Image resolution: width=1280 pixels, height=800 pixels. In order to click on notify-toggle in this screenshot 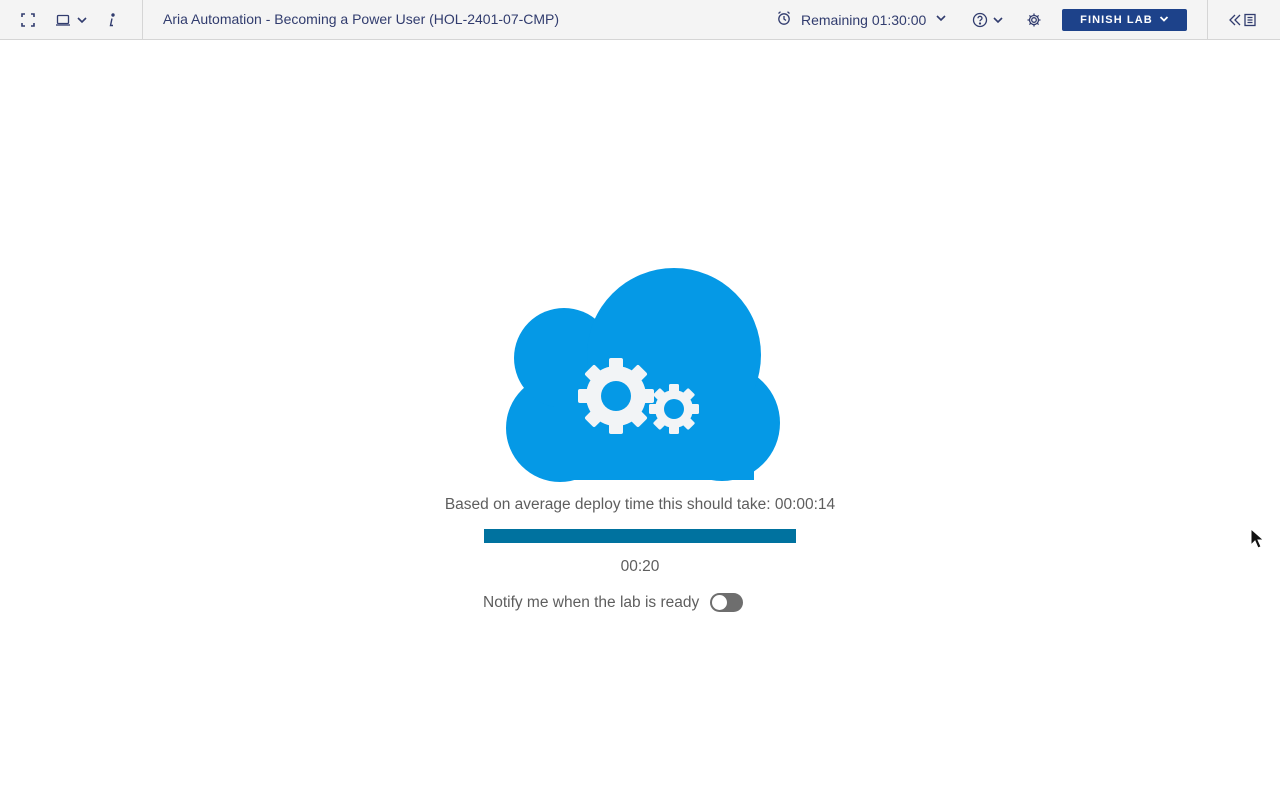, I will do `click(727, 602)`.